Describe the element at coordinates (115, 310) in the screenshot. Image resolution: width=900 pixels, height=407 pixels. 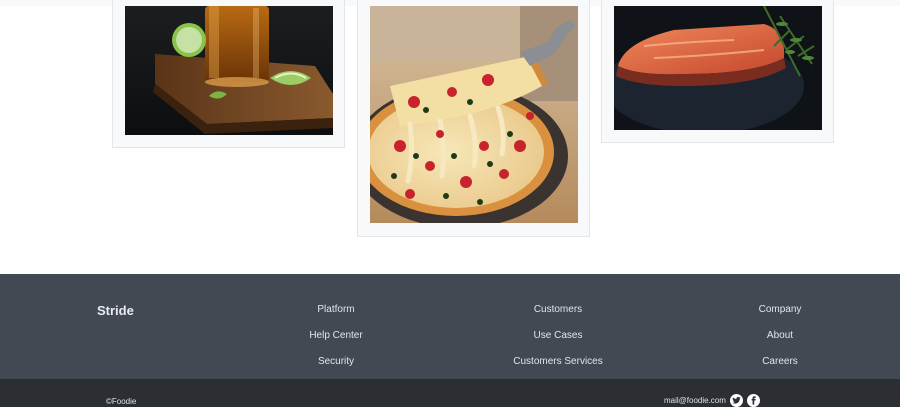
I see `footer-brand: Stride` at that location.